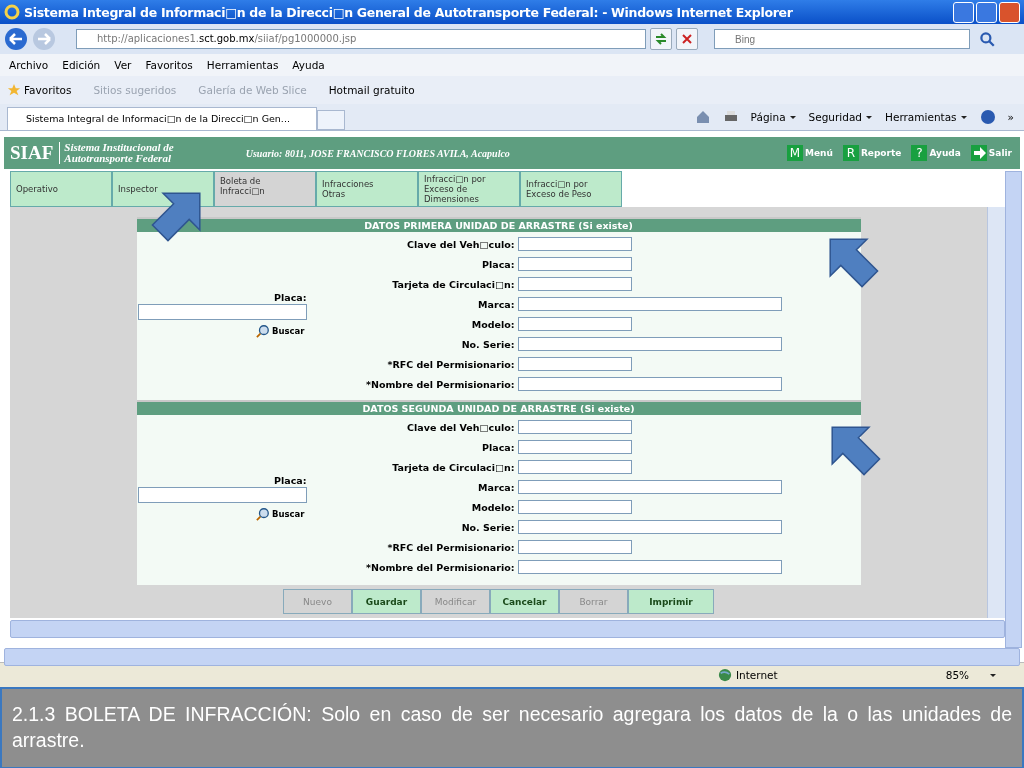 The image size is (1024, 768). I want to click on app-subtitle: Autotransporte Federal, so click(118, 158).